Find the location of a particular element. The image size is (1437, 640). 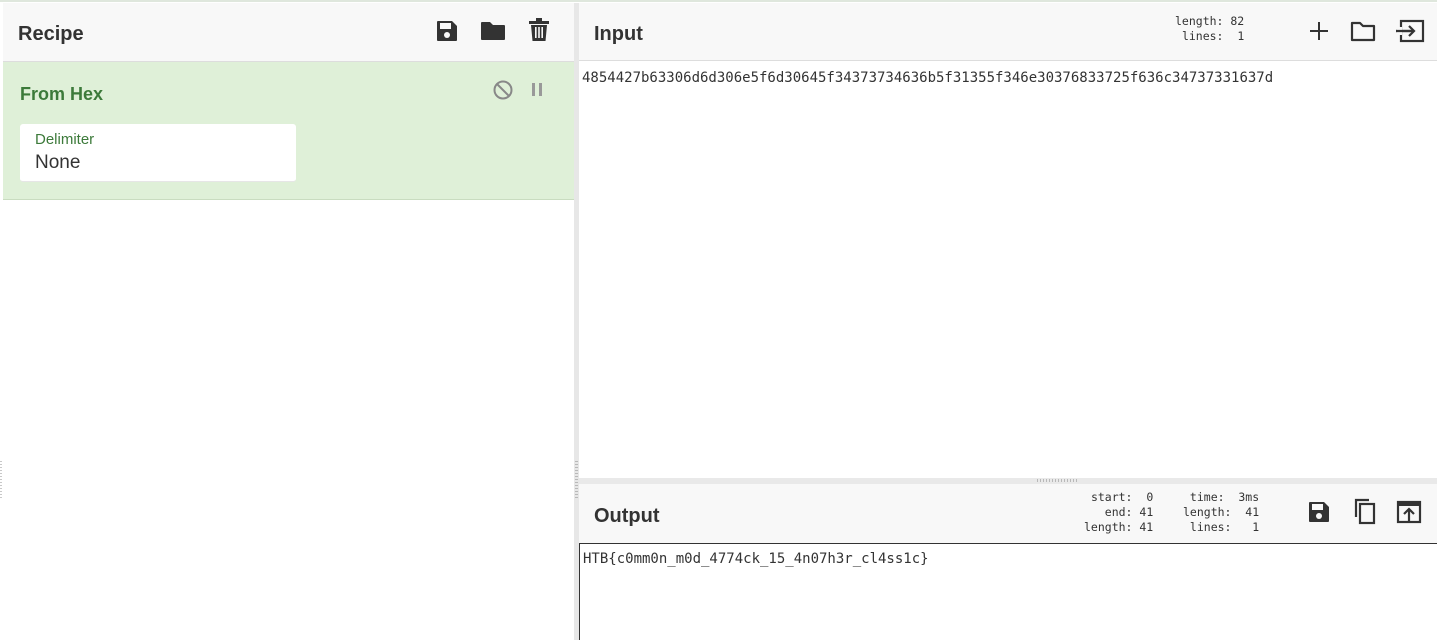

left-resize-grip is located at coordinates (1, 480).